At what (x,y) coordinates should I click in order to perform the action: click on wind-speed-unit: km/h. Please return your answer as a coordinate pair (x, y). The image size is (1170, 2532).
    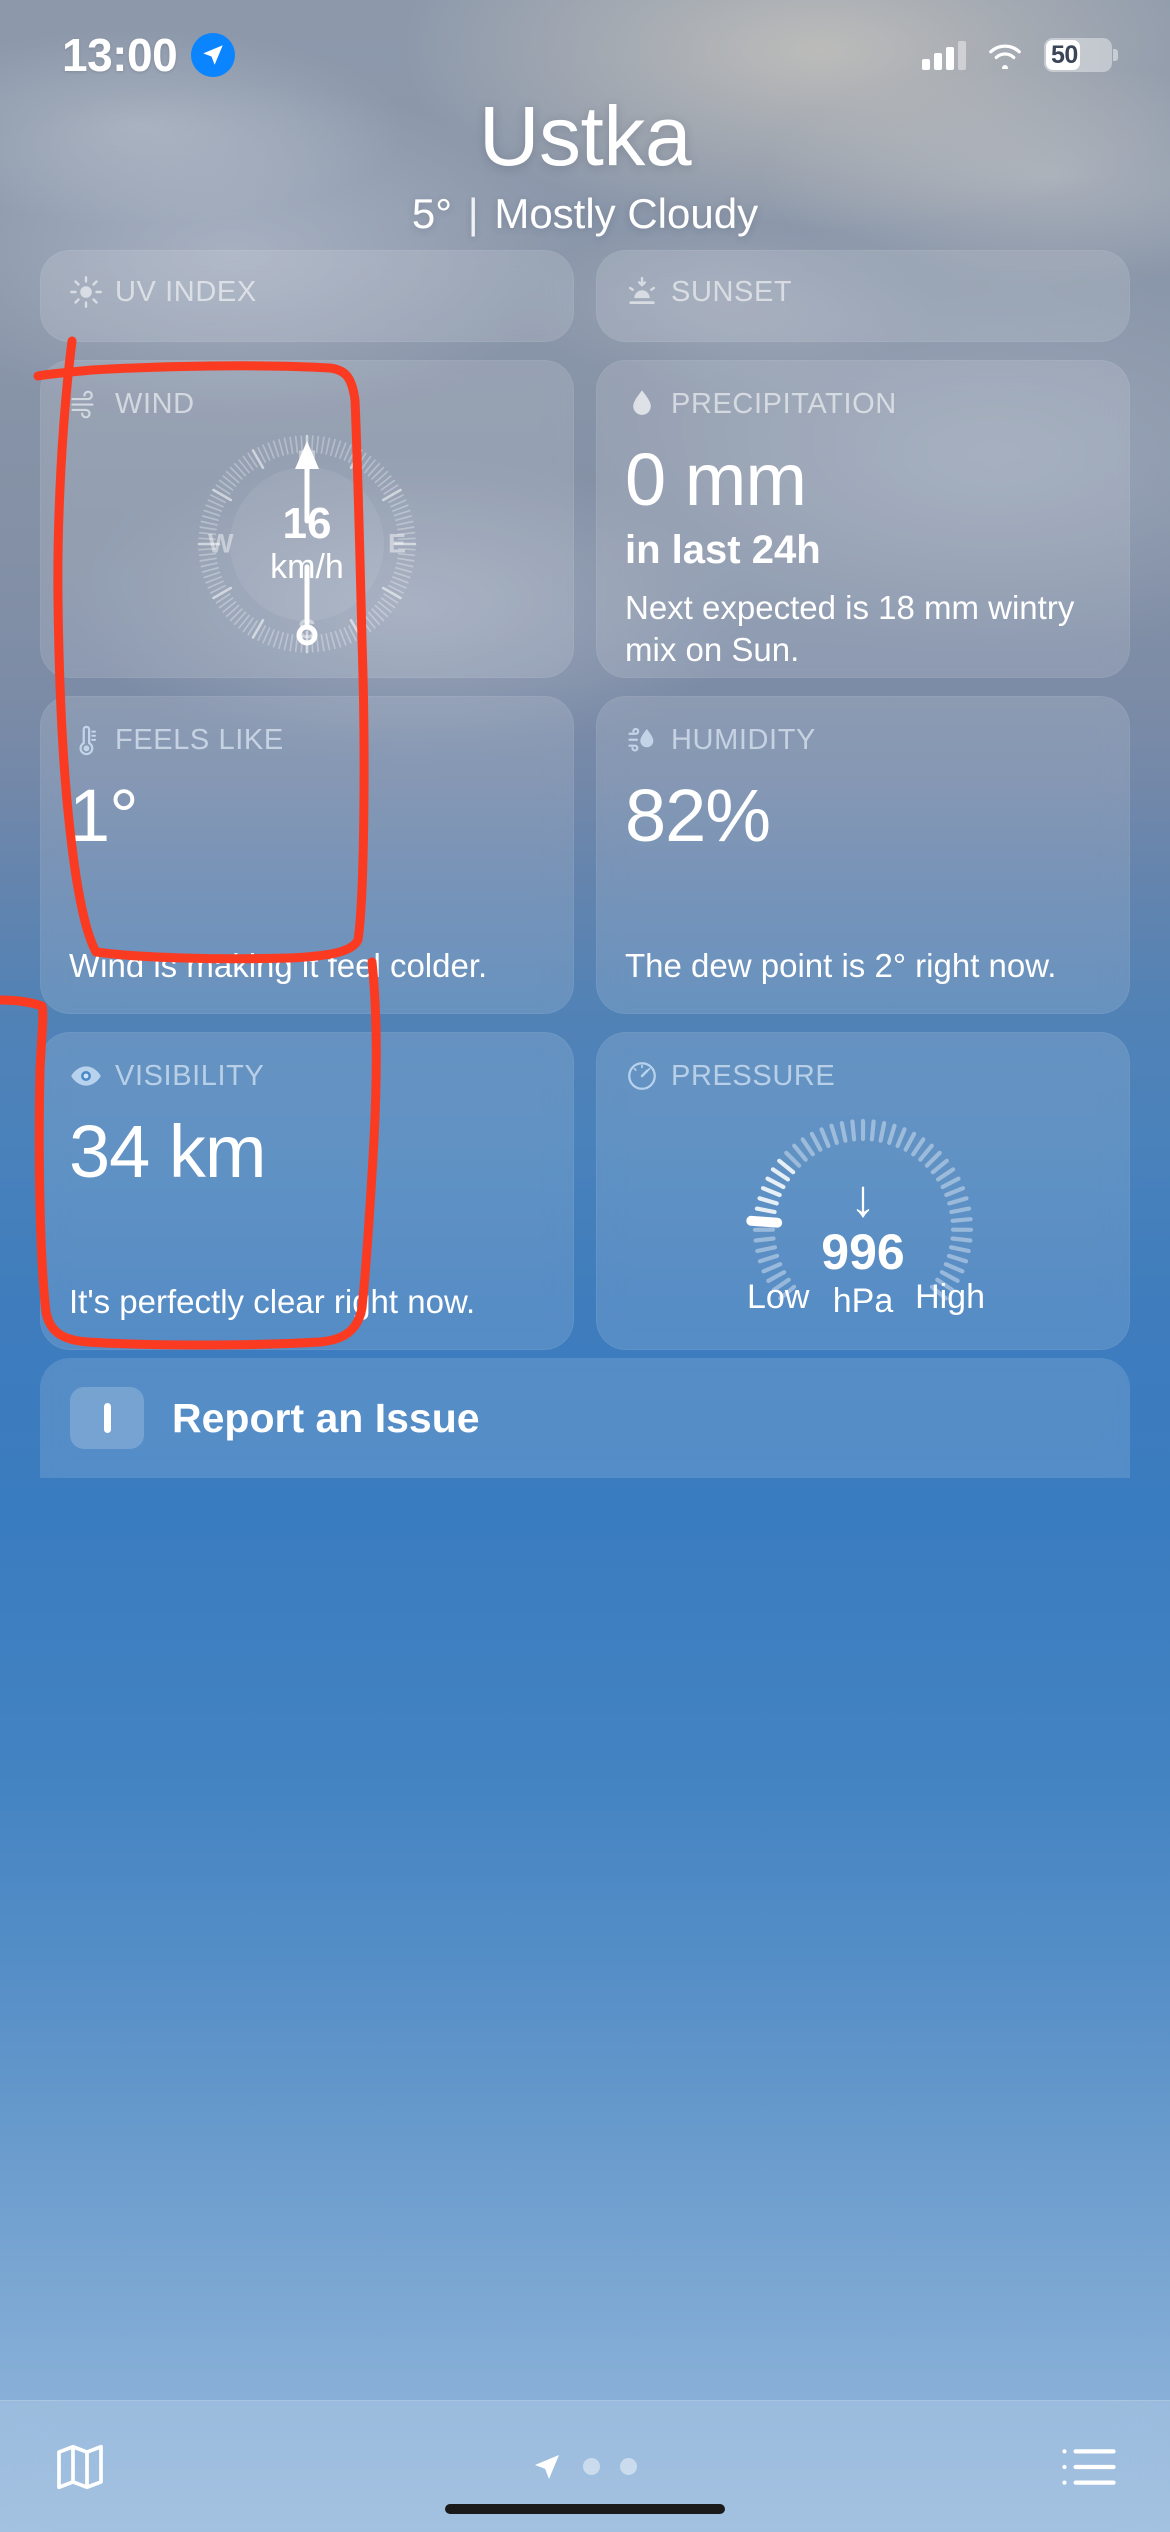
    Looking at the image, I should click on (307, 566).